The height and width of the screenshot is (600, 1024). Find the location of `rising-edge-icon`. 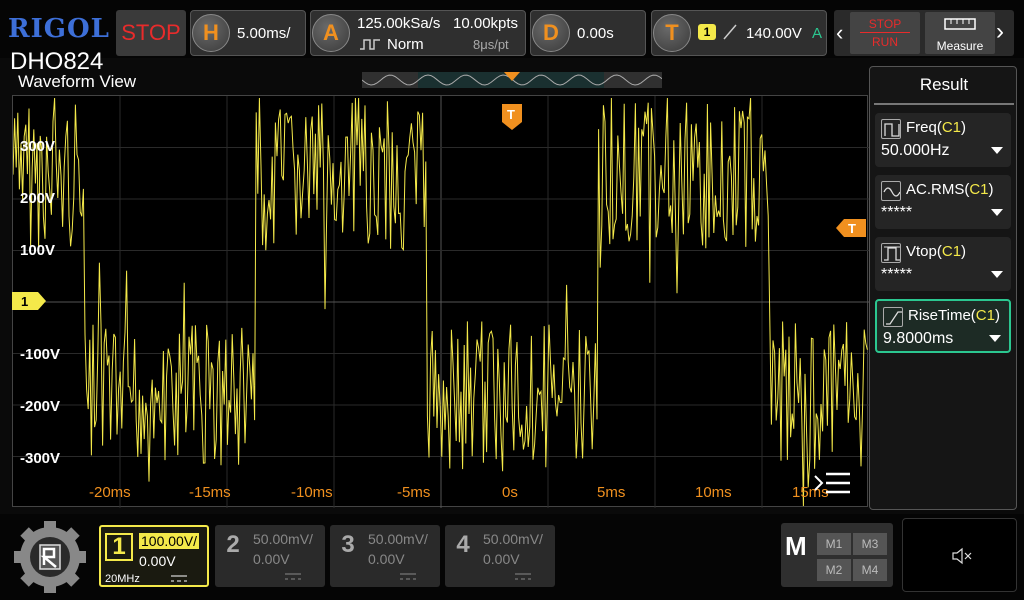

rising-edge-icon is located at coordinates (730, 32).